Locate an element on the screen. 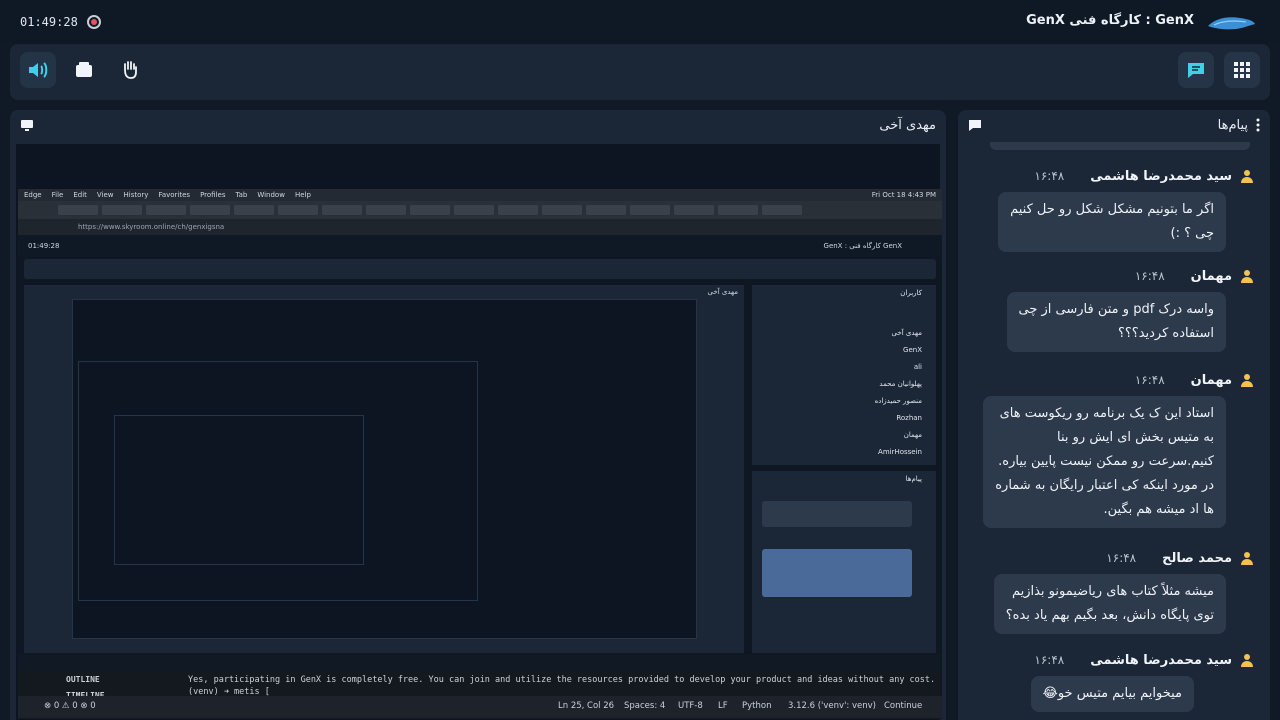 The image size is (1280, 720). session-timer: 01:49:28 is located at coordinates (49, 22).